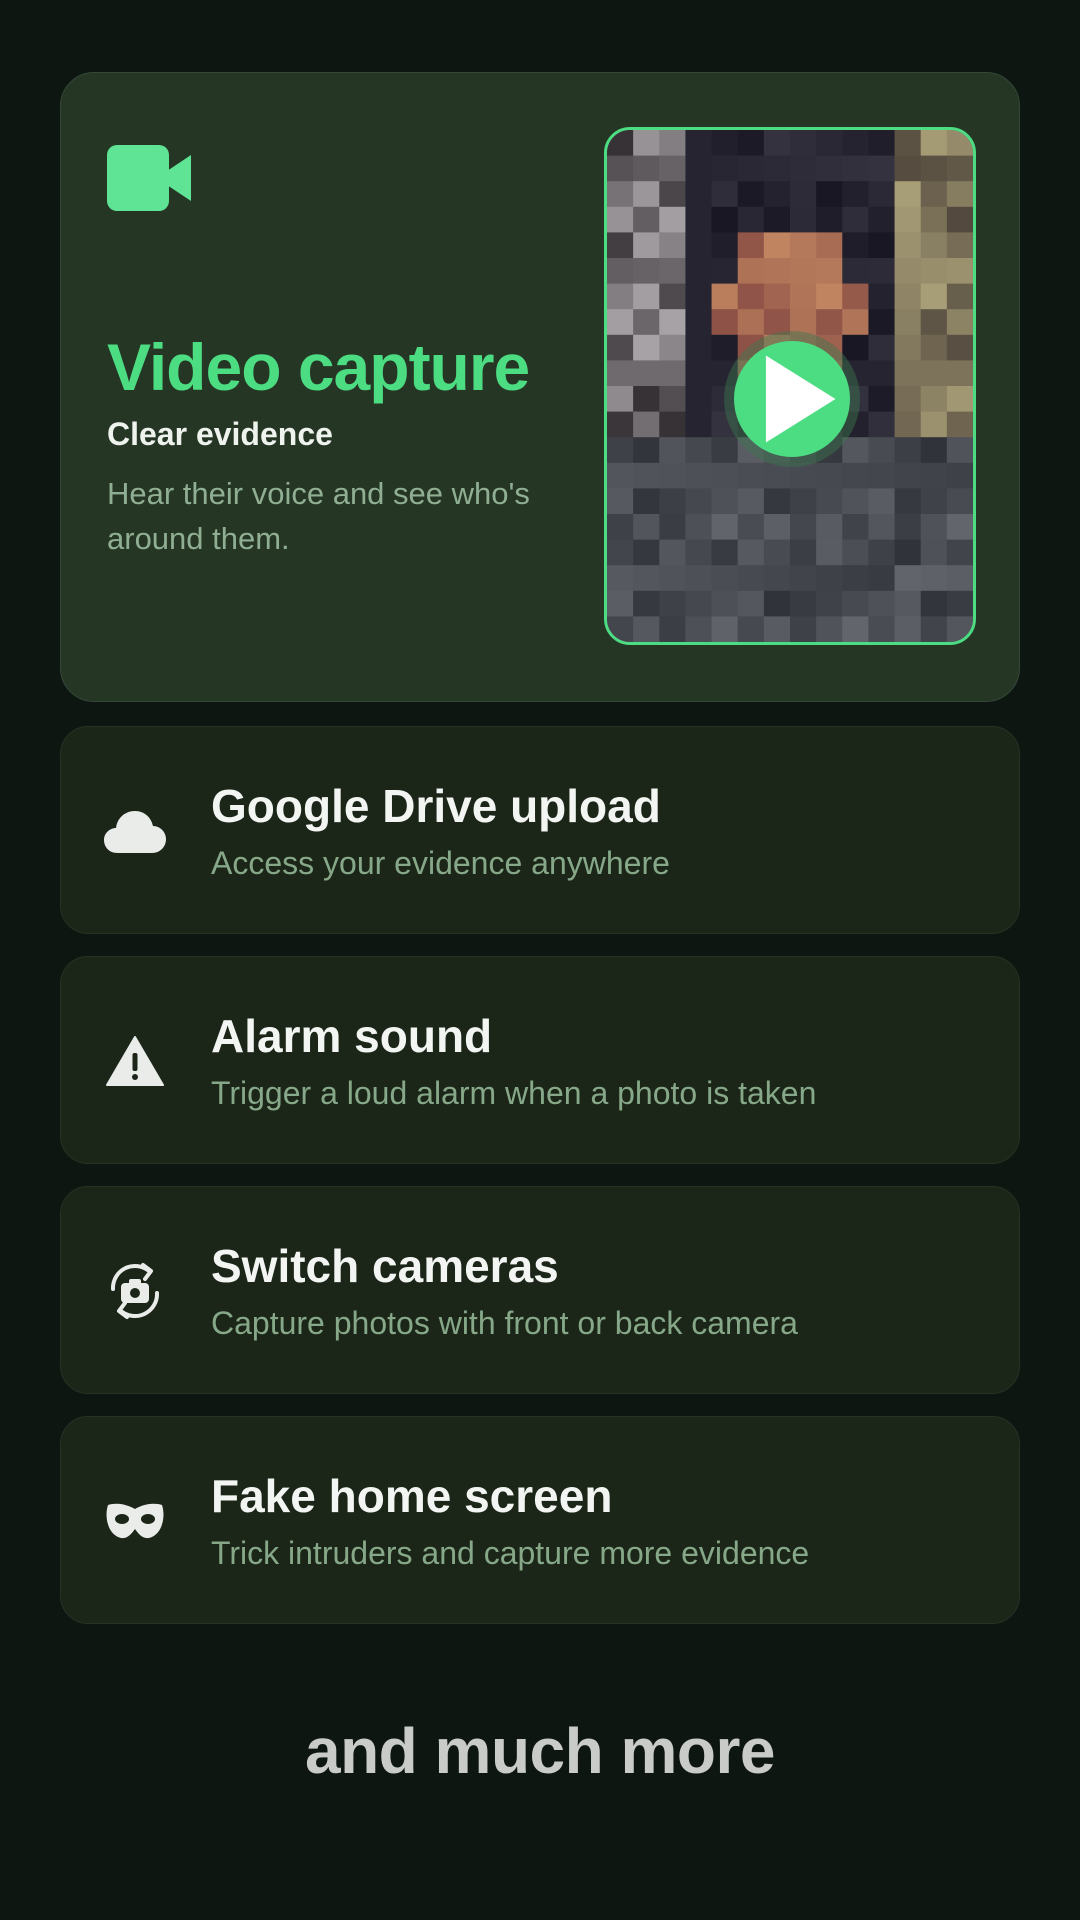 This screenshot has width=1080, height=1920. I want to click on feature-description: Access your evidence anywhere, so click(440, 863).